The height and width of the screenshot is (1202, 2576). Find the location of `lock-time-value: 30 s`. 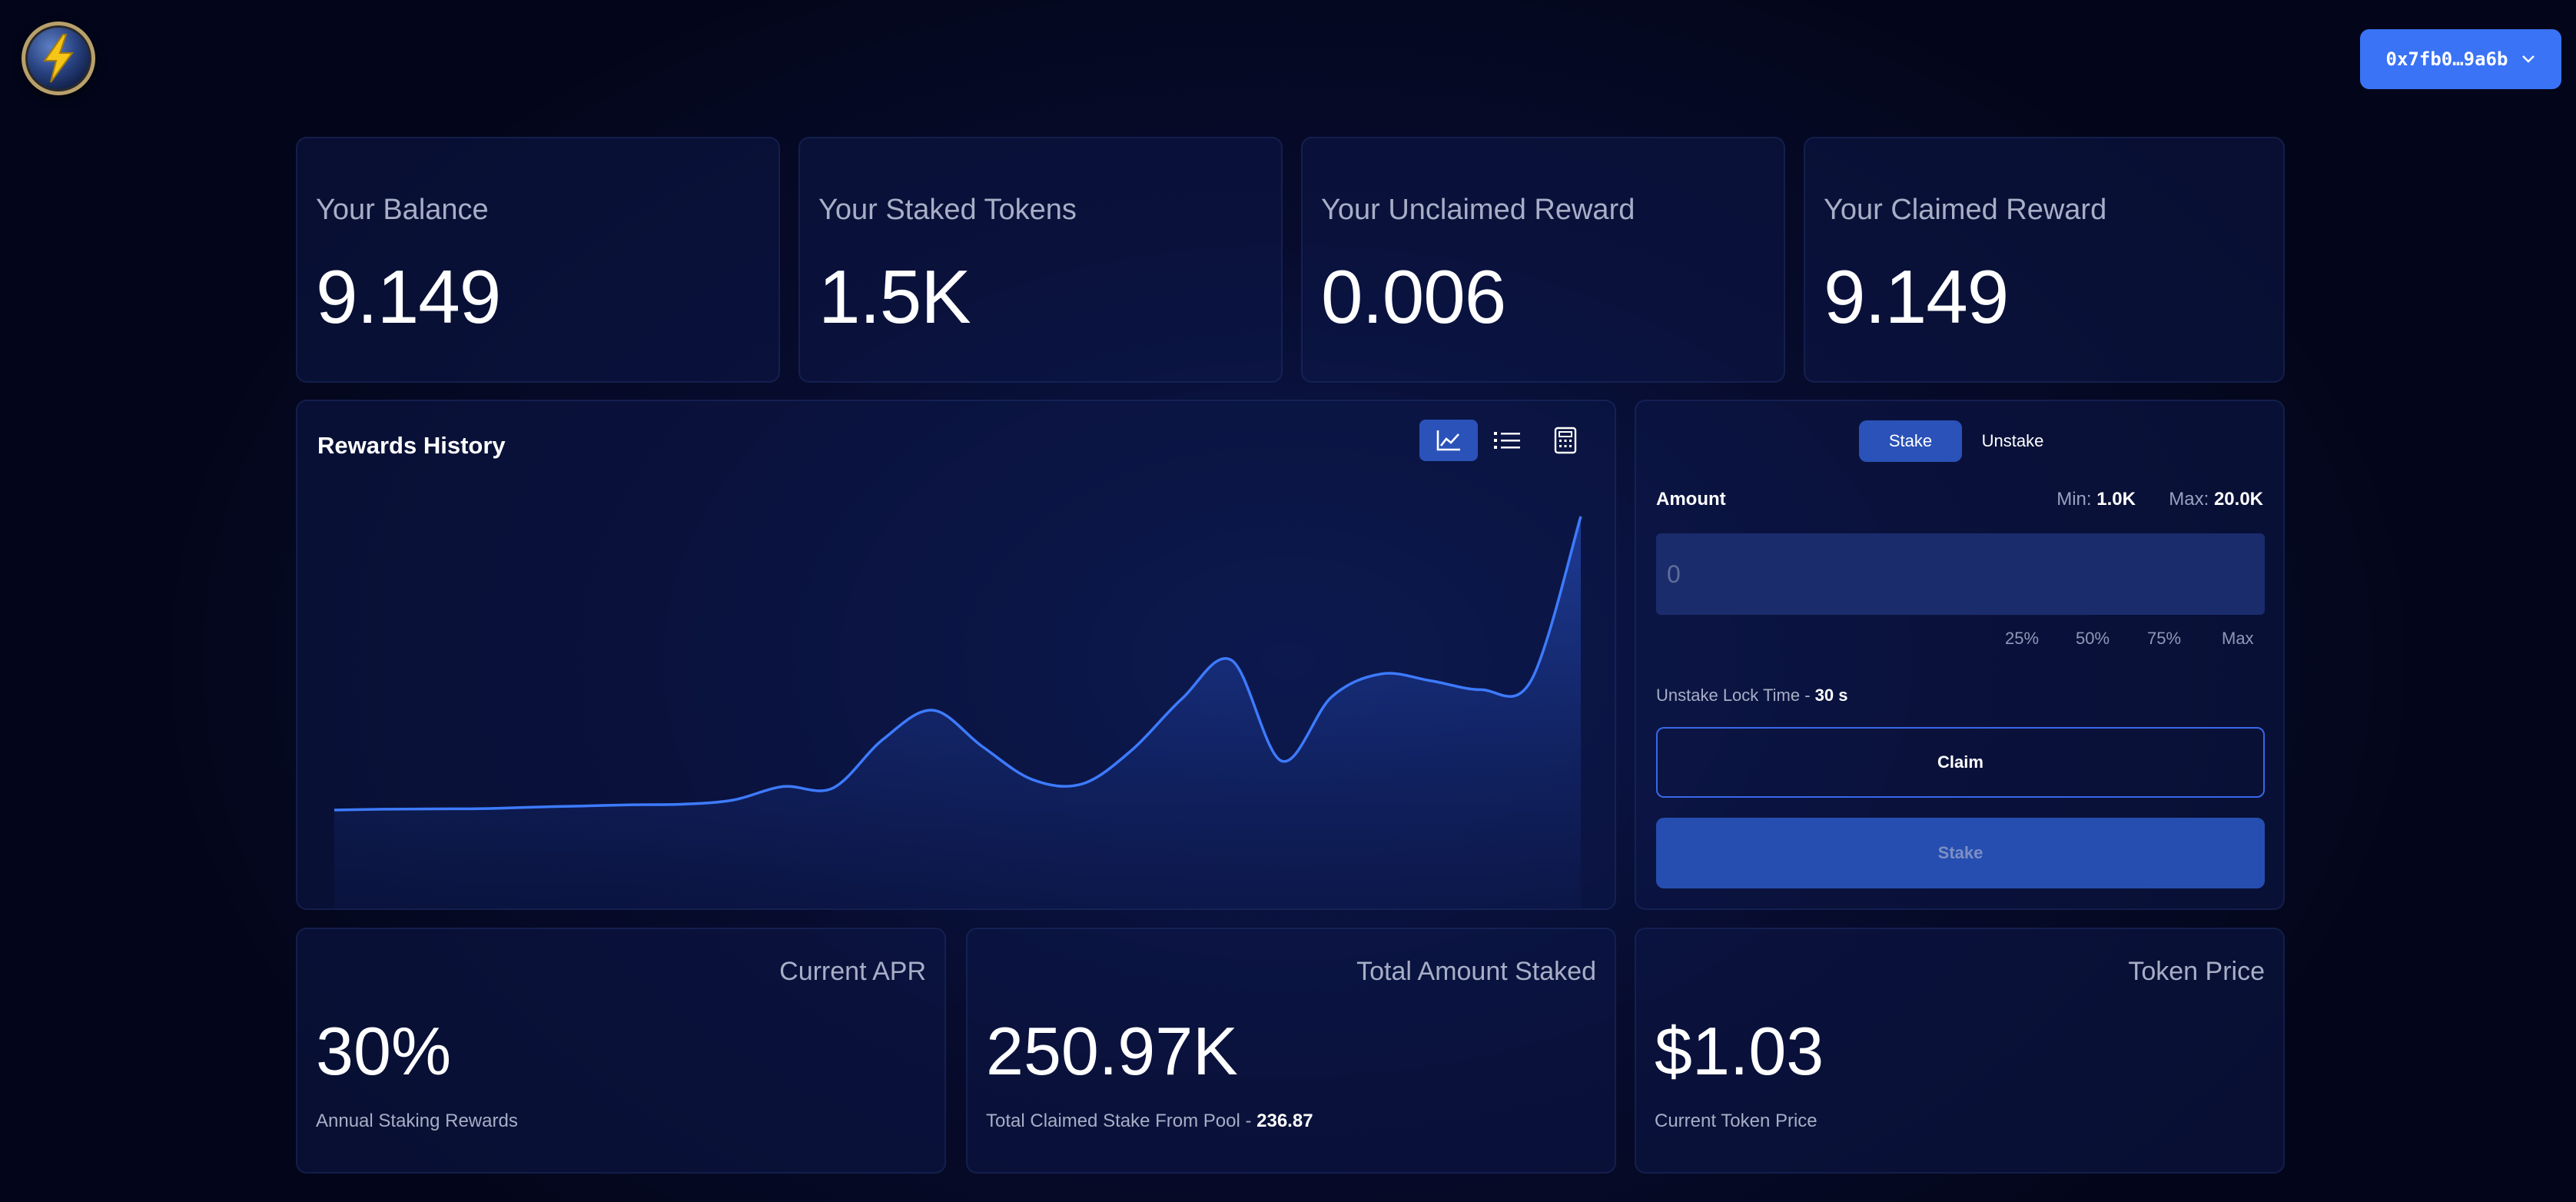

lock-time-value: 30 s is located at coordinates (1831, 695).